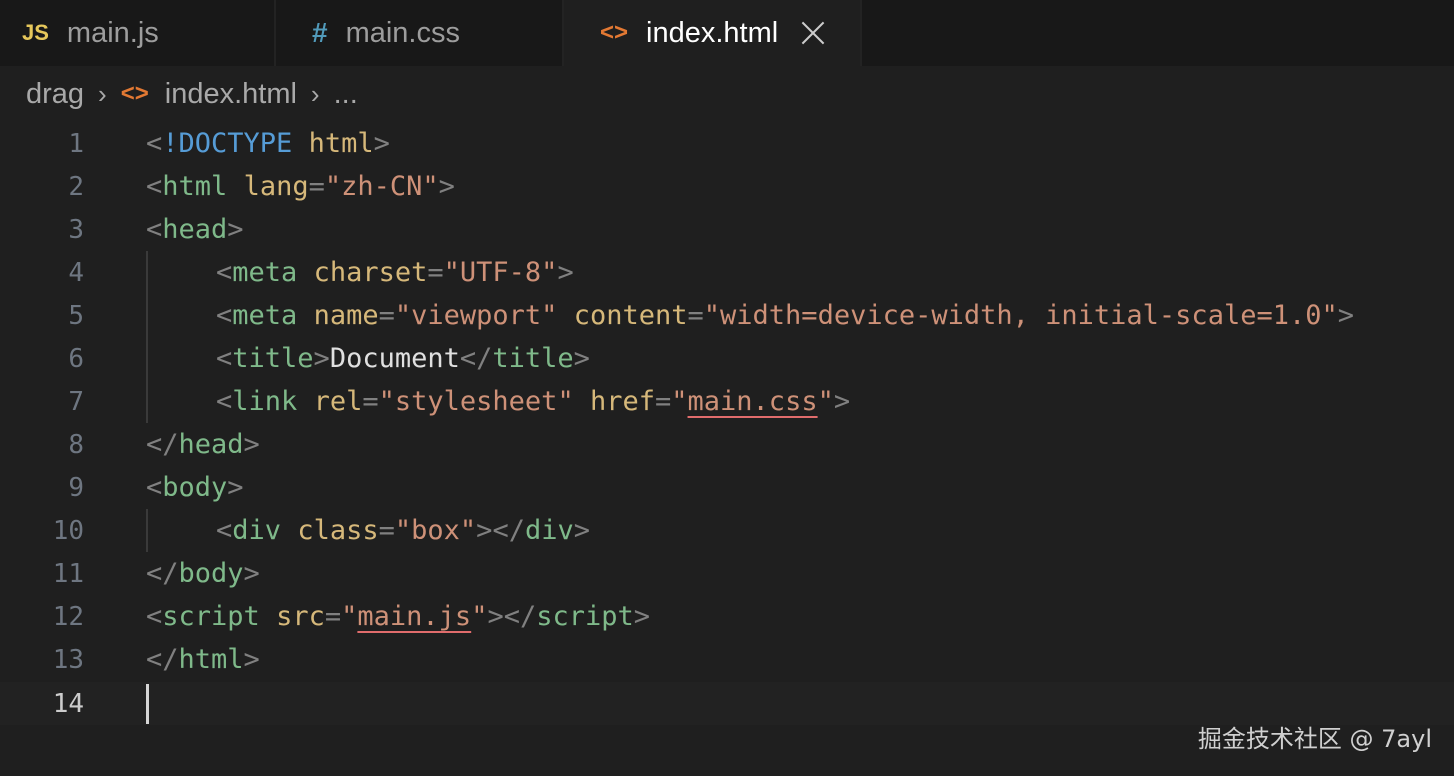  Describe the element at coordinates (76, 143) in the screenshot. I see `line-number: 1` at that location.